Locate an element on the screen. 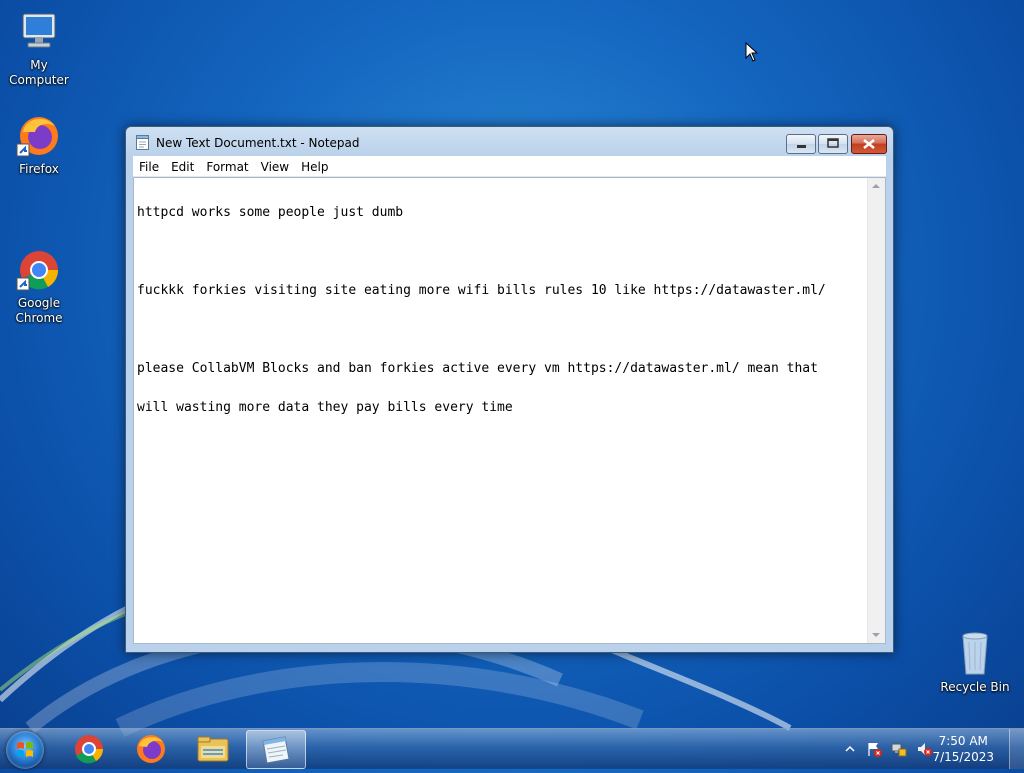  menu-help: Help is located at coordinates (314, 167).